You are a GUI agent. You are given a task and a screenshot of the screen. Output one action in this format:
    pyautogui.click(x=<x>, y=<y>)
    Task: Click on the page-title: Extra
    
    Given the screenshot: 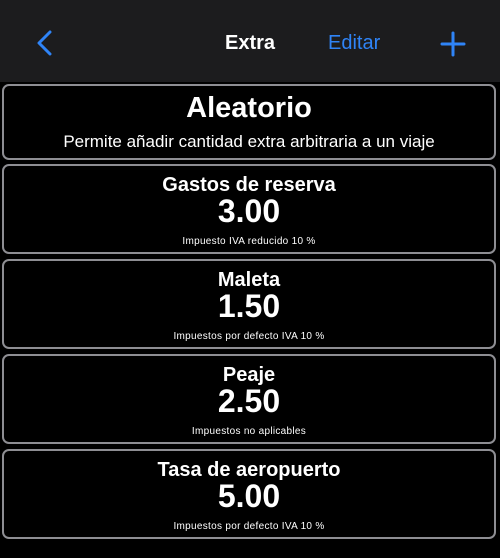 What is the action you would take?
    pyautogui.click(x=250, y=43)
    